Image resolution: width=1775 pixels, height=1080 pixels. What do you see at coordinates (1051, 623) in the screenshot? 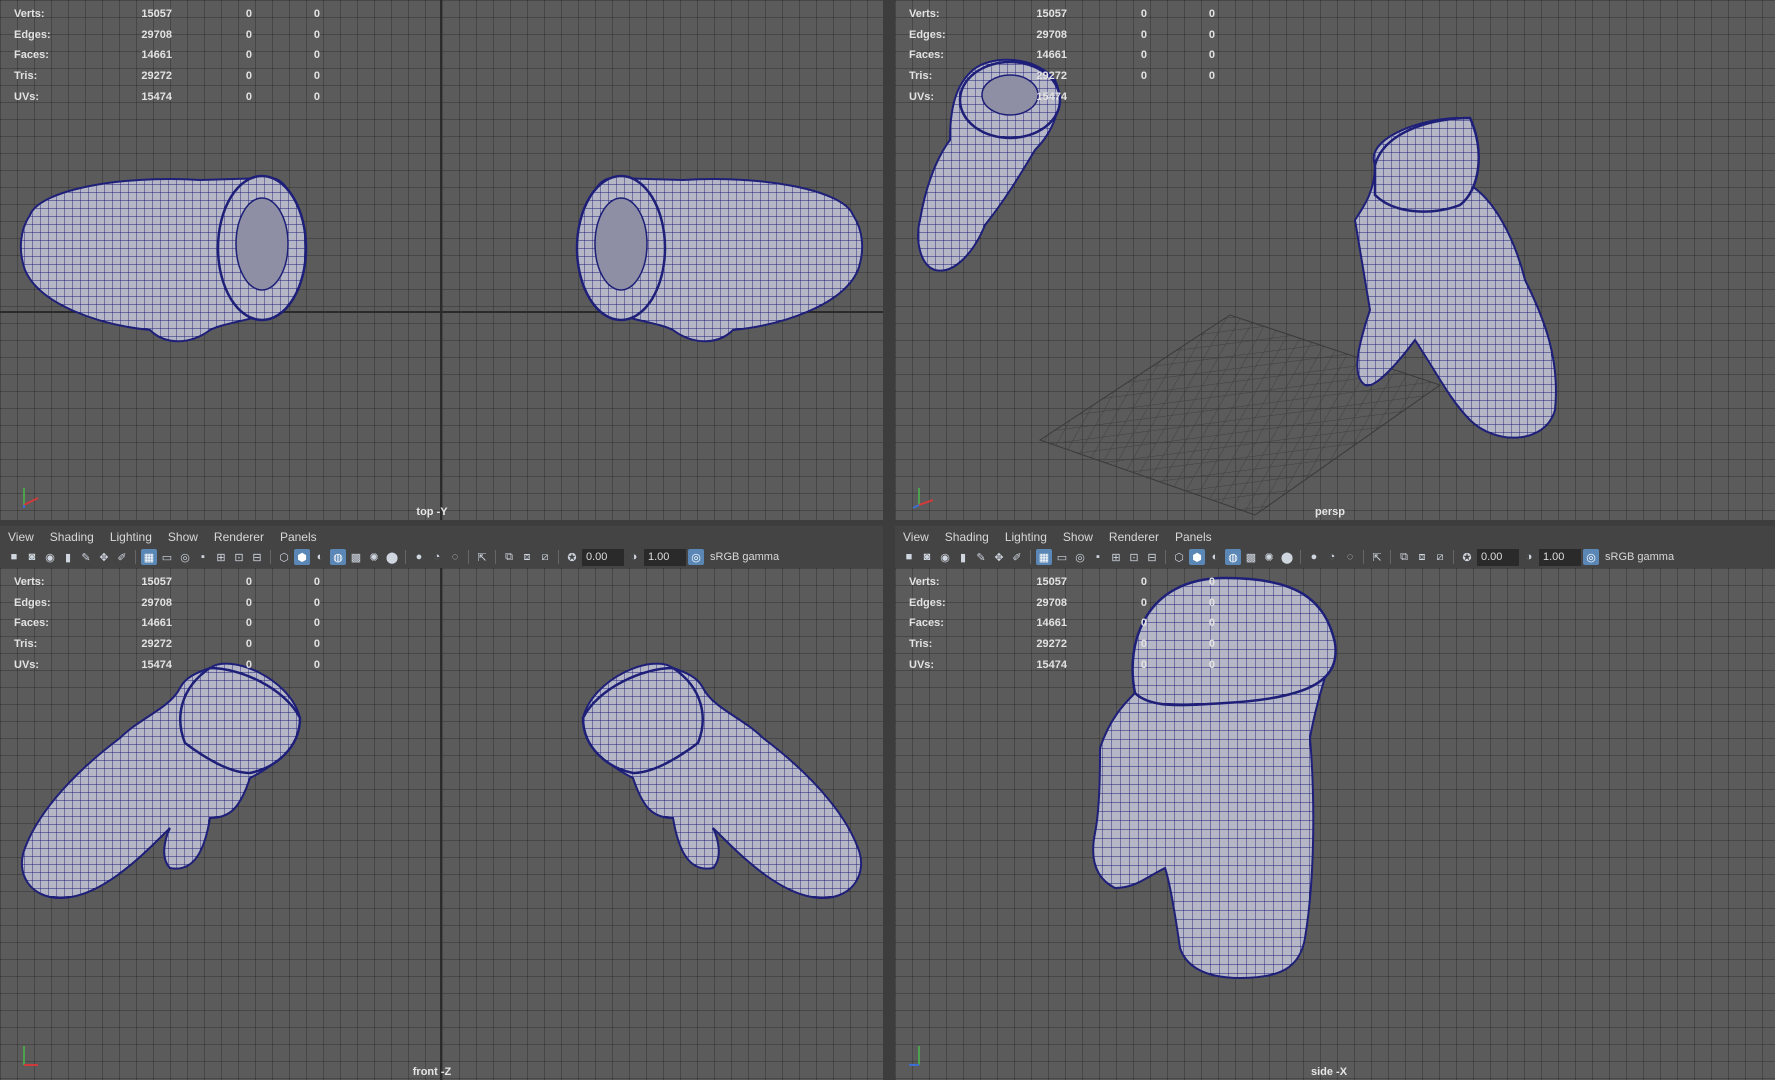
I see `hud-value: 14661` at bounding box center [1051, 623].